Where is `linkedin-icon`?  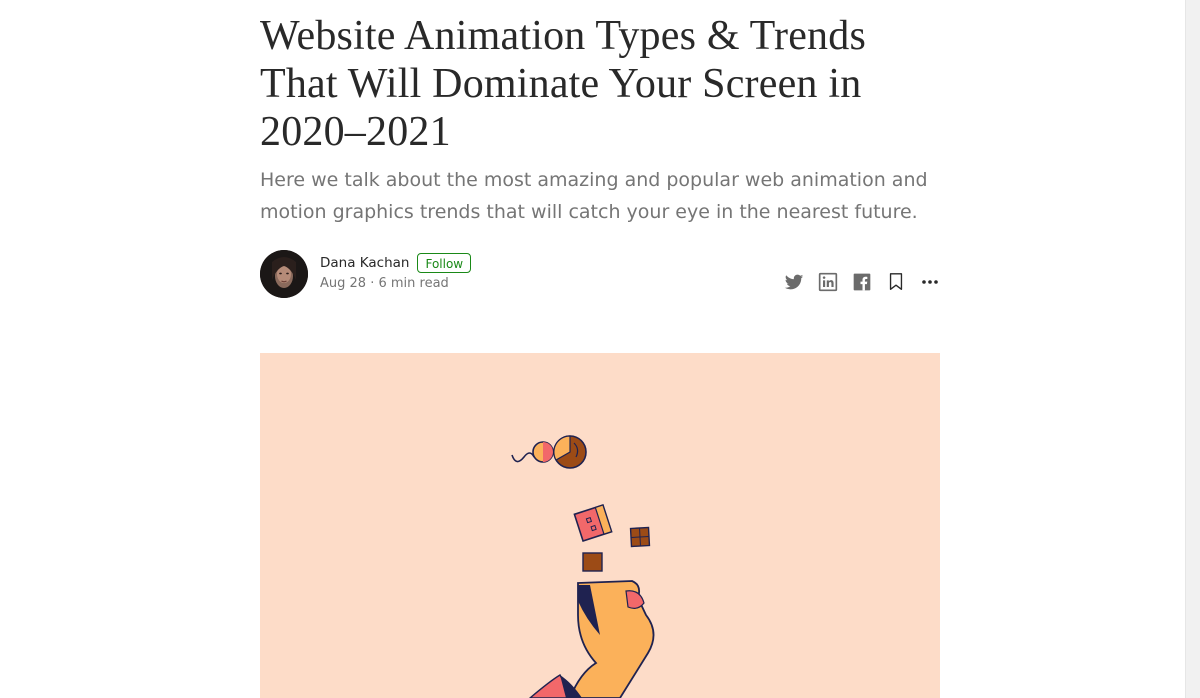
linkedin-icon is located at coordinates (828, 282).